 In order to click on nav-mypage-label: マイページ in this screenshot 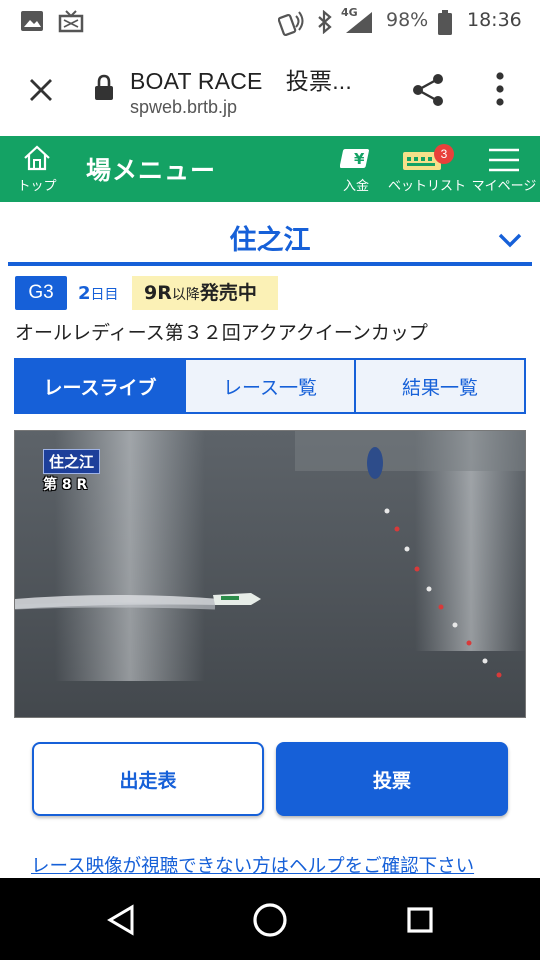, I will do `click(504, 186)`.